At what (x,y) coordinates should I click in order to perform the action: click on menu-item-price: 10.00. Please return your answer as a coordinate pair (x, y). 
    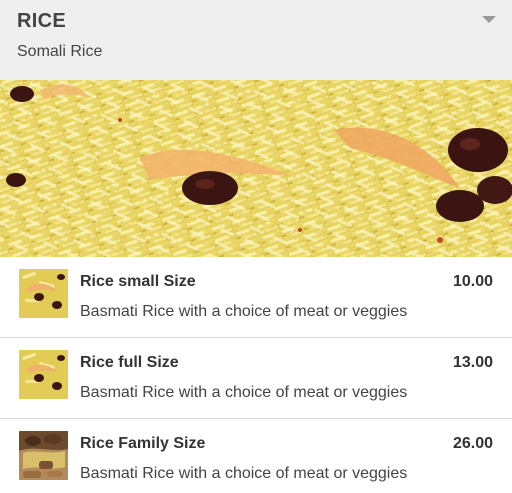
    Looking at the image, I should click on (472, 281).